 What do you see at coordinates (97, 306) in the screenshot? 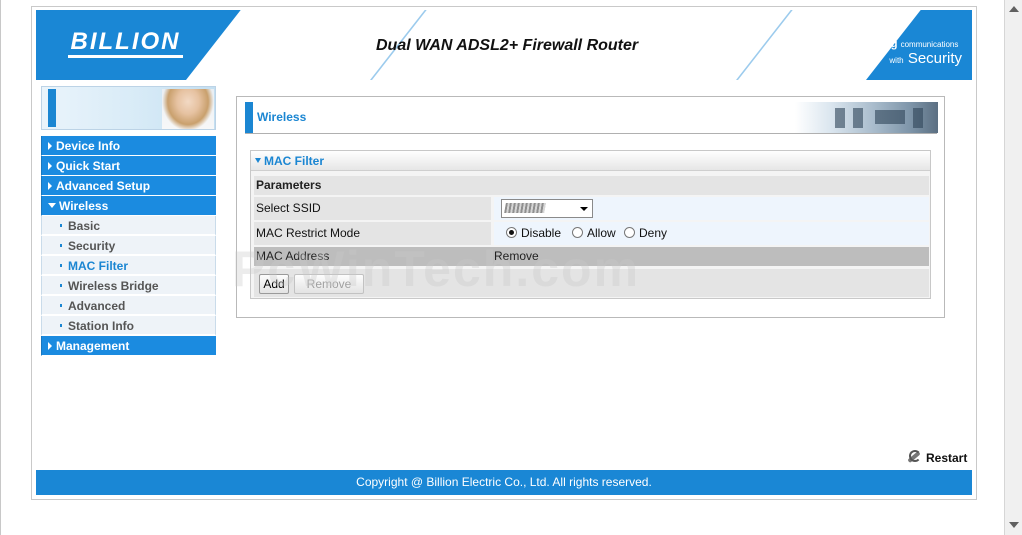
I see `sidebar-subitem-label: Advanced` at bounding box center [97, 306].